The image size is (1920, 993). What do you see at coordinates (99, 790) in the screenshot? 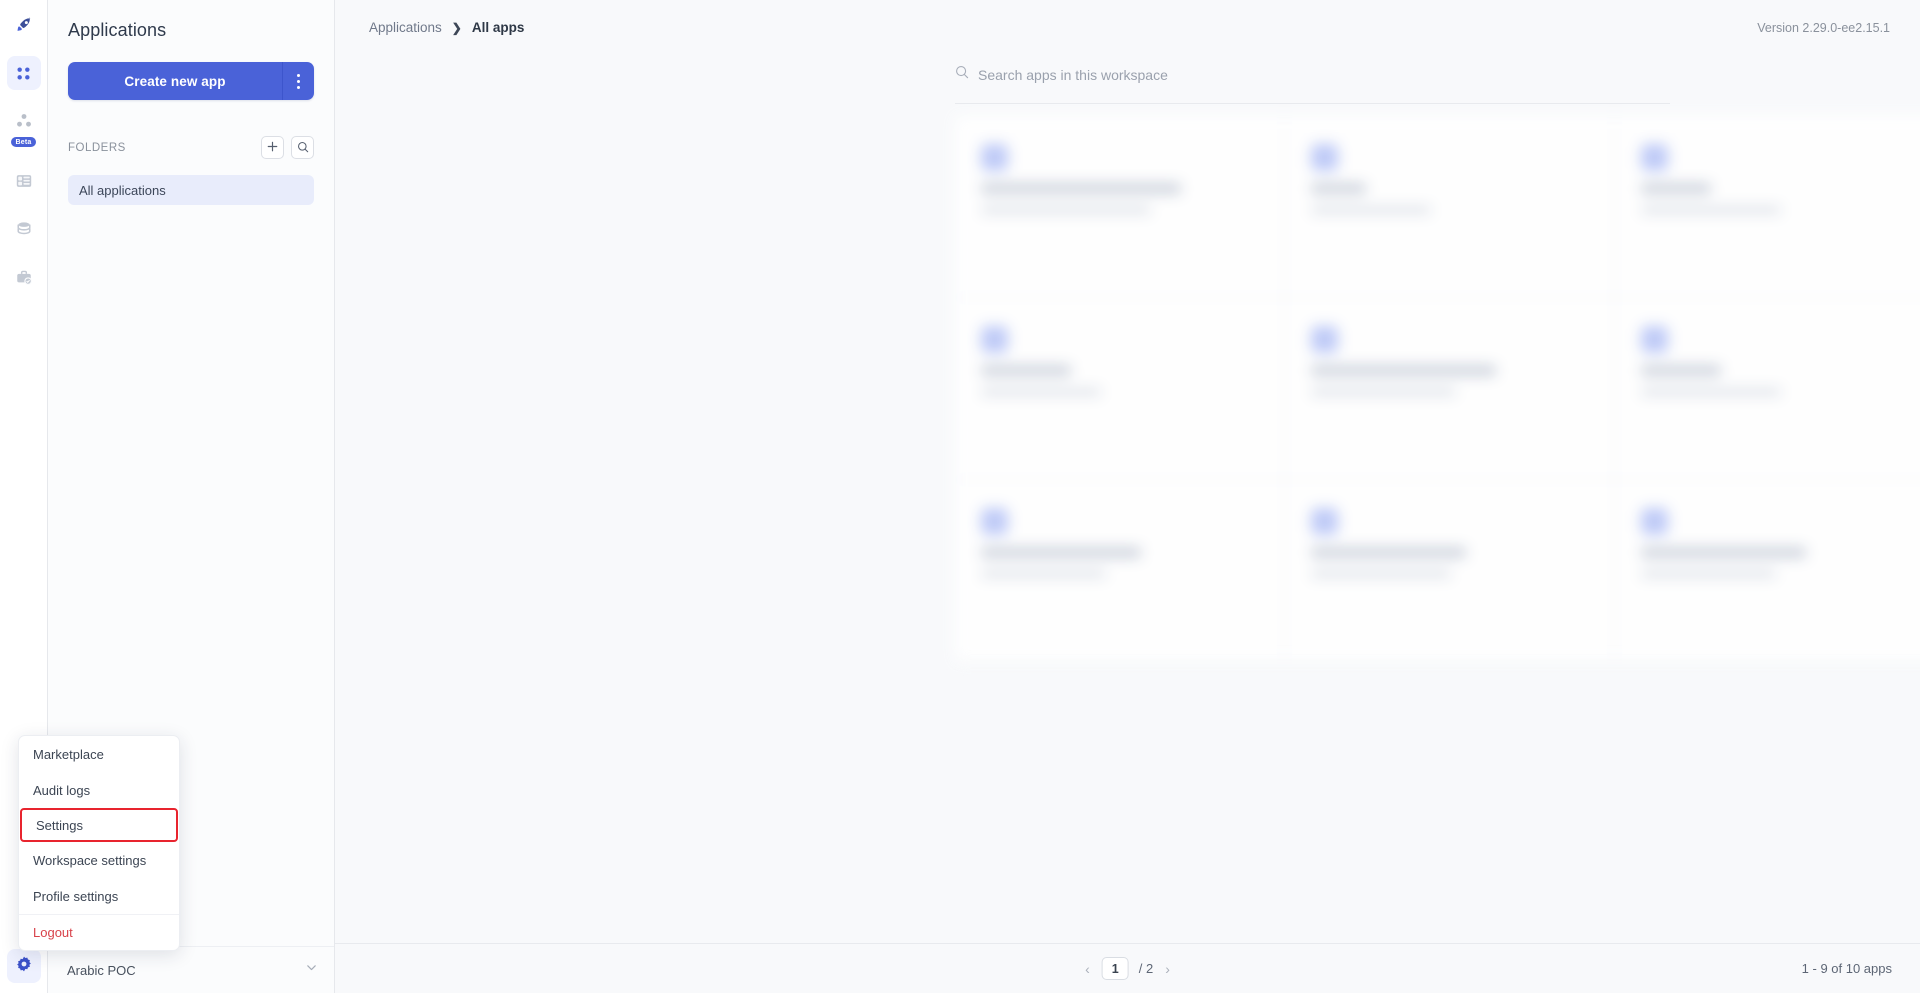
I see `context-menu-item-audit-logs: Audit logs` at bounding box center [99, 790].